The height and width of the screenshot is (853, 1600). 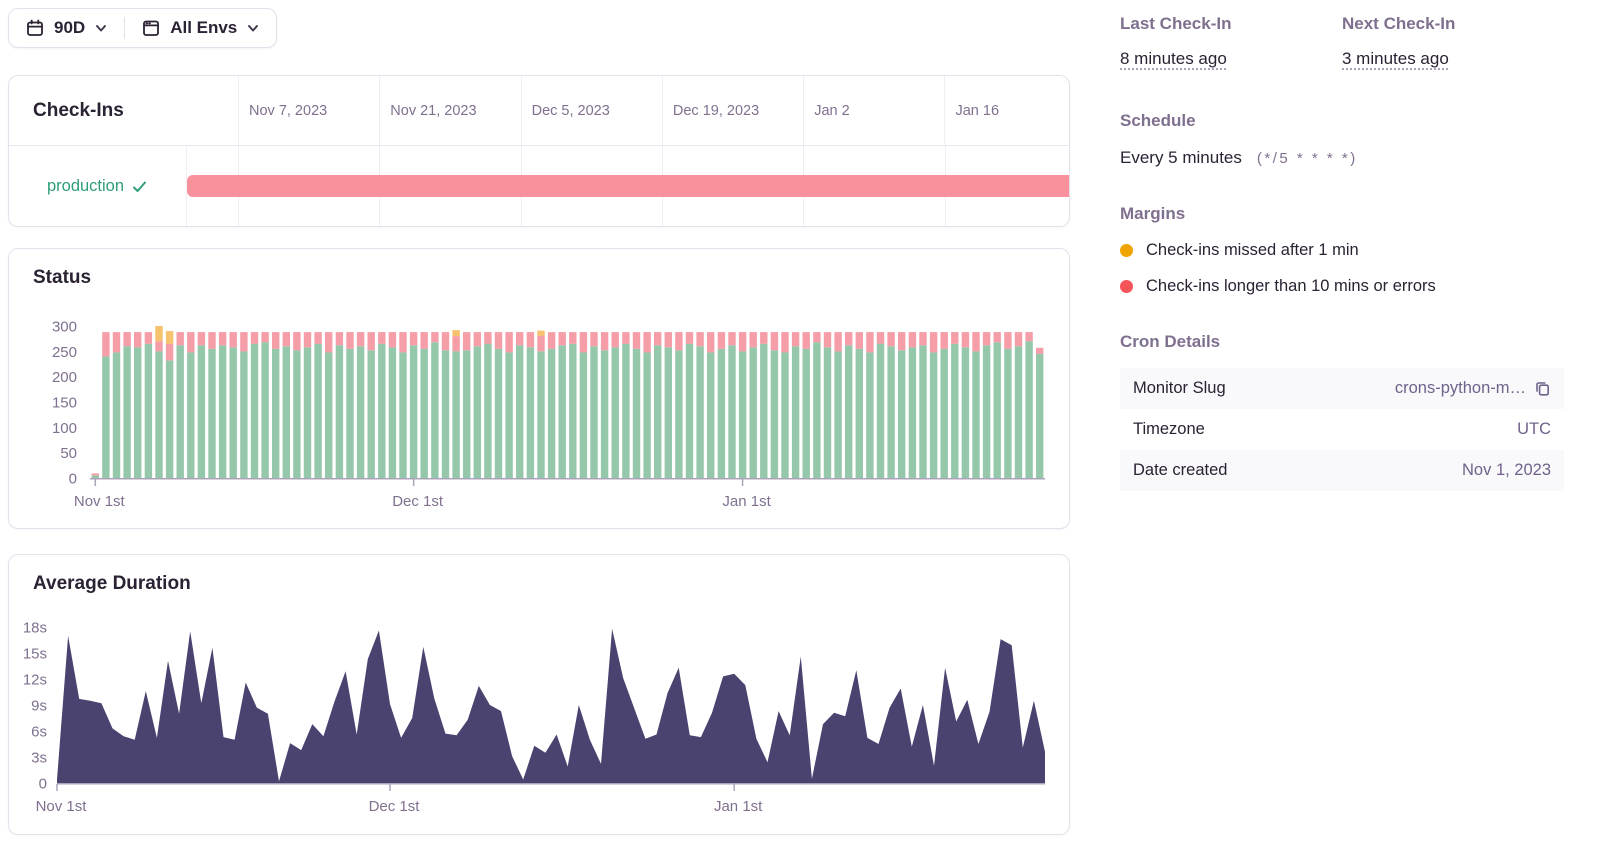 I want to click on environment-filter-button: All Envs, so click(x=200, y=28).